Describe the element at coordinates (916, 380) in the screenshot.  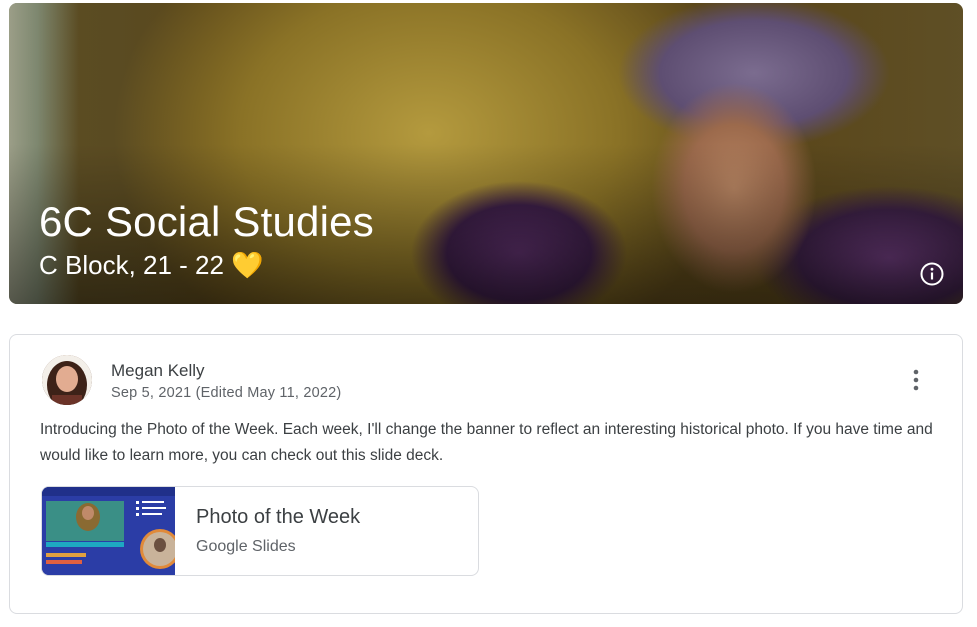
I see `more-vert-icon` at that location.